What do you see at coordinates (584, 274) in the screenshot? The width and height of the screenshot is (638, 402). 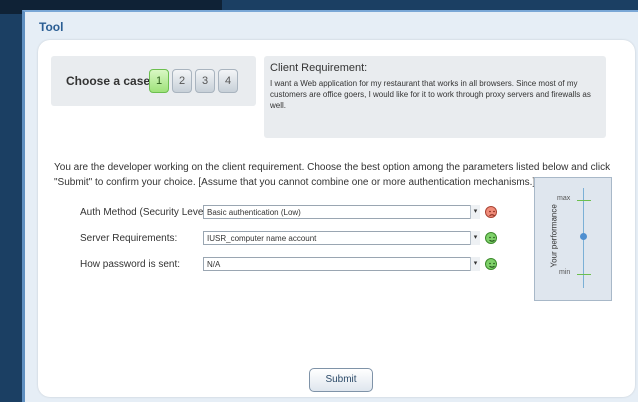 I see `performance-min-tick` at bounding box center [584, 274].